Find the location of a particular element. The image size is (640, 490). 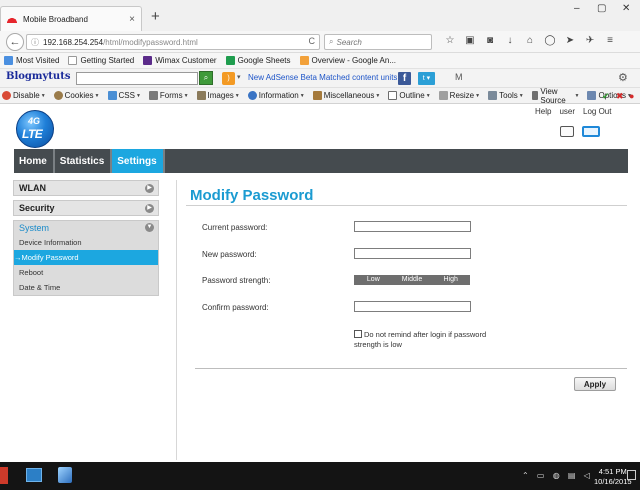

gmail-icon: M is located at coordinates (459, 77).